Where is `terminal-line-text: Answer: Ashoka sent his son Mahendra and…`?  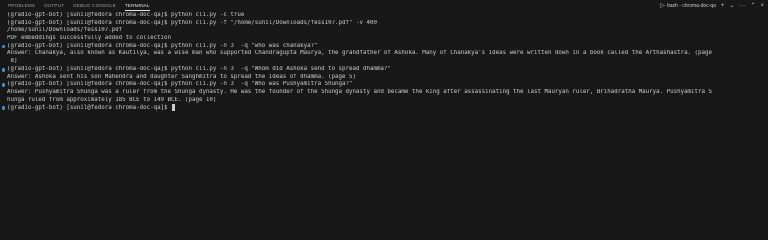
terminal-line-text: Answer: Ashoka sent his son Mahendra and… is located at coordinates (182, 76).